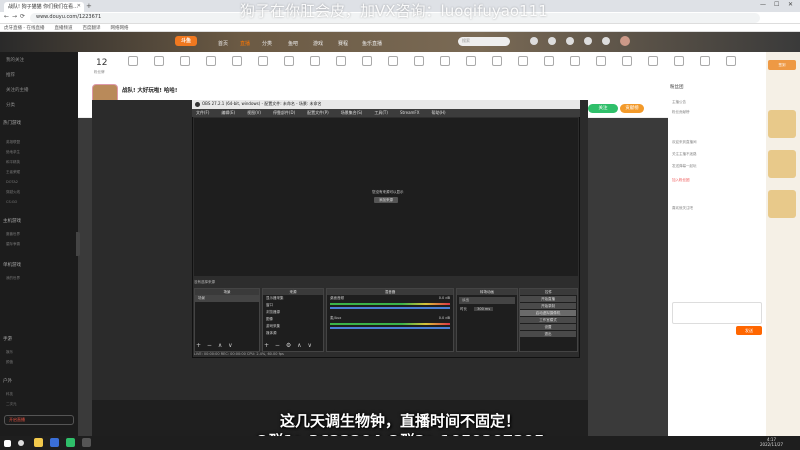 This screenshot has height=450, width=800. I want to click on sidebar-item: 穿越火线, so click(13, 192).